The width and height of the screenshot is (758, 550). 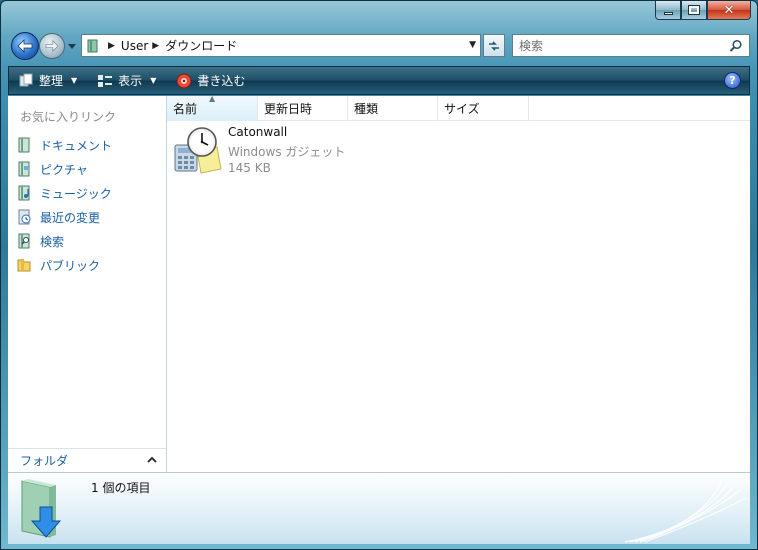 I want to click on burn-label: 書き込む, so click(x=221, y=81).